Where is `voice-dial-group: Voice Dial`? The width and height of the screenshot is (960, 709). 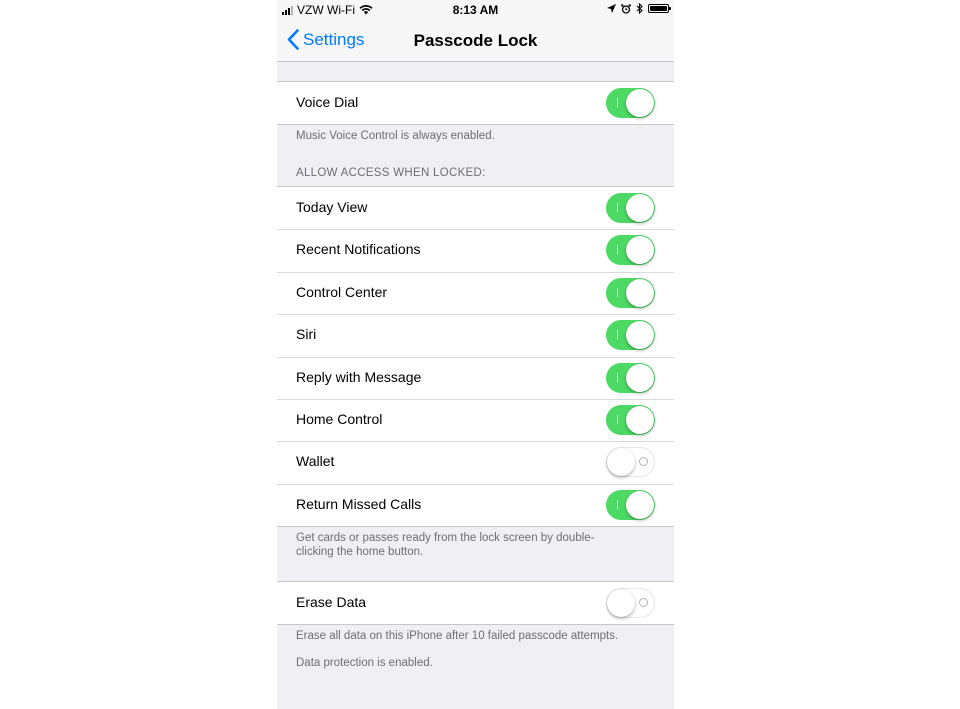
voice-dial-group: Voice Dial is located at coordinates (475, 103).